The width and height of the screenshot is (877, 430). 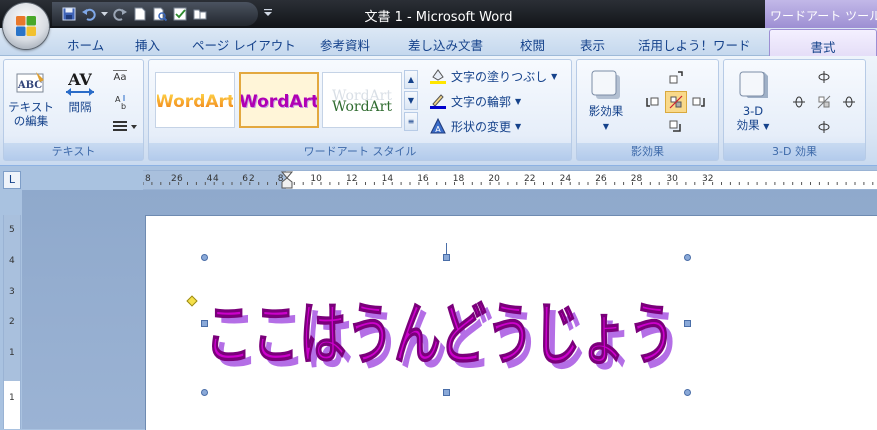 I want to click on tilt-up-icon, so click(x=824, y=77).